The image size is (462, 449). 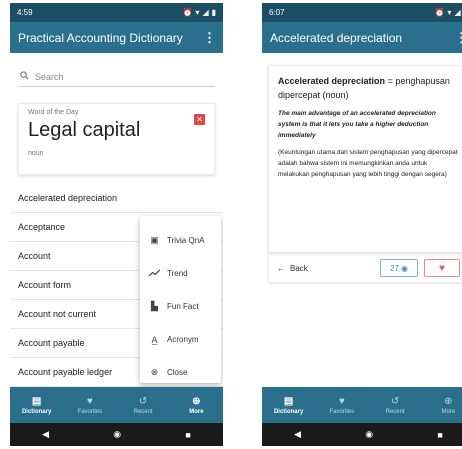 I want to click on views-button: 27 ◉, so click(x=399, y=268).